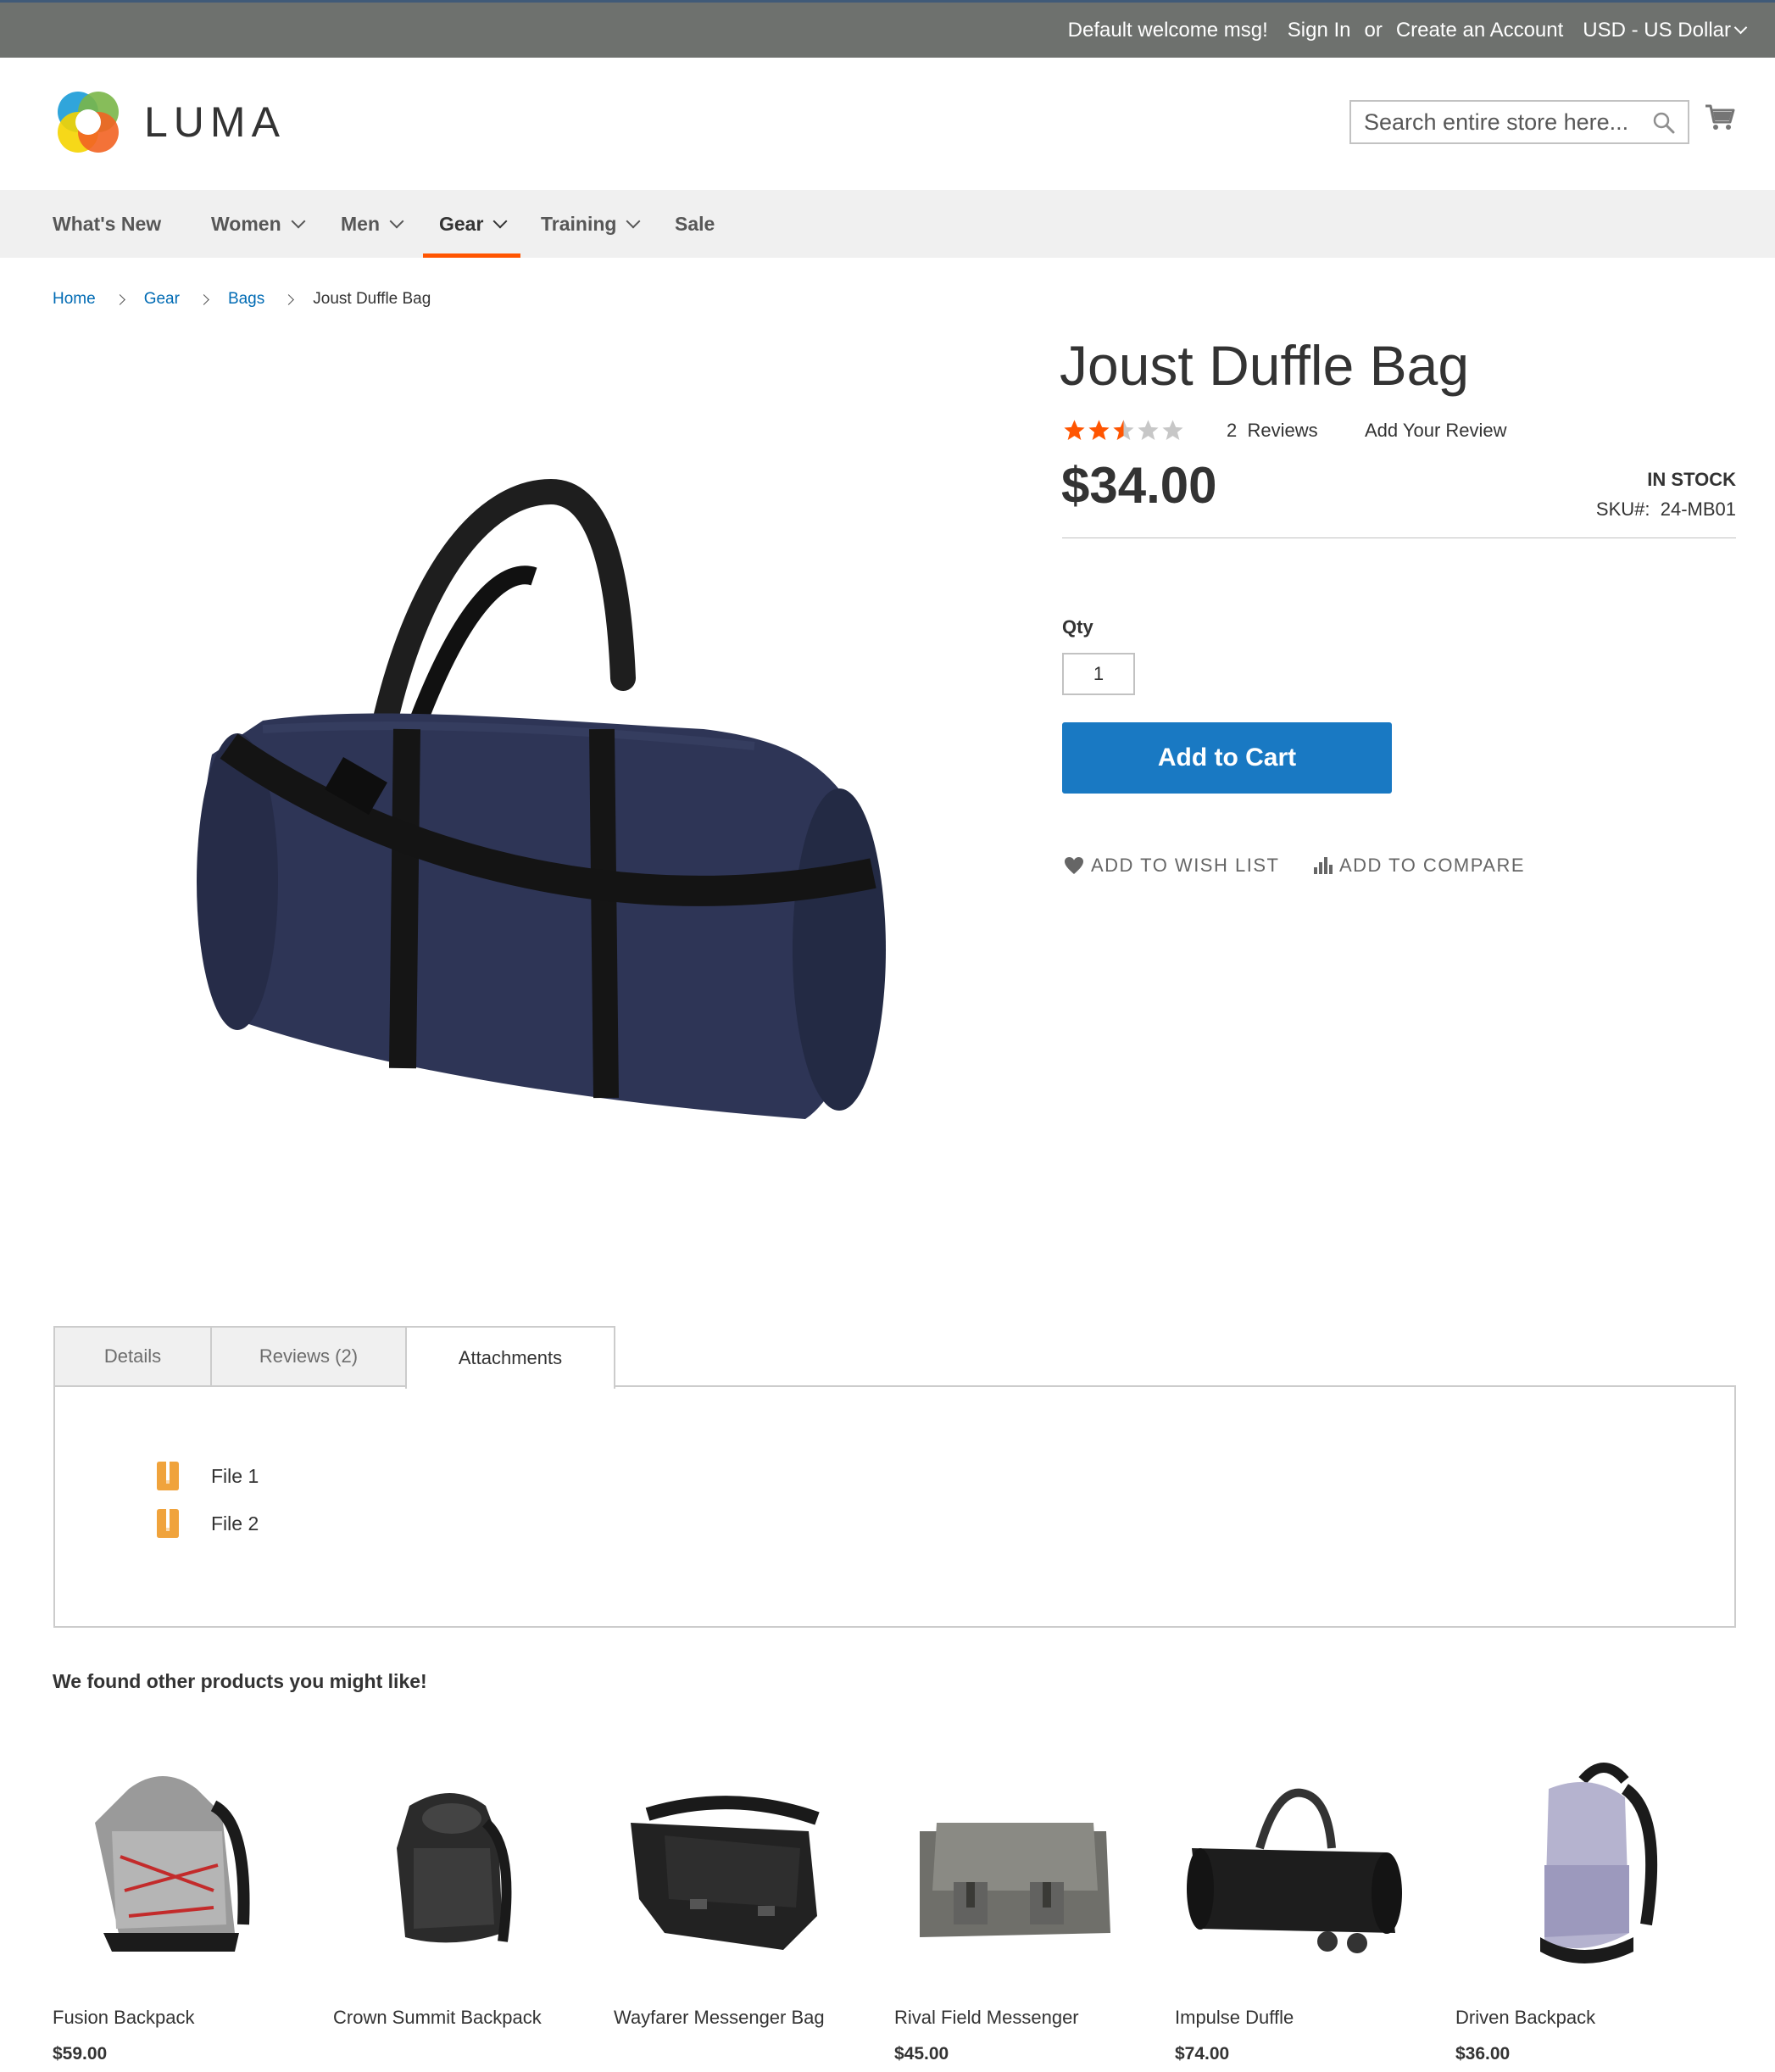 The image size is (1775, 2072). Describe the element at coordinates (461, 223) in the screenshot. I see `nav-item-label: Gear` at that location.